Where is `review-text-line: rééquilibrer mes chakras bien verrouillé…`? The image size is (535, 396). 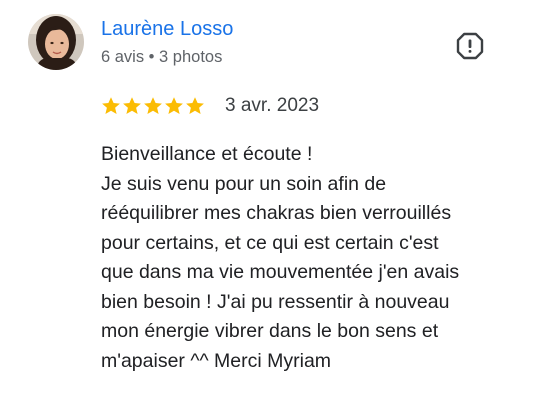
review-text-line: rééquilibrer mes chakras bien verrouillé… is located at coordinates (276, 213).